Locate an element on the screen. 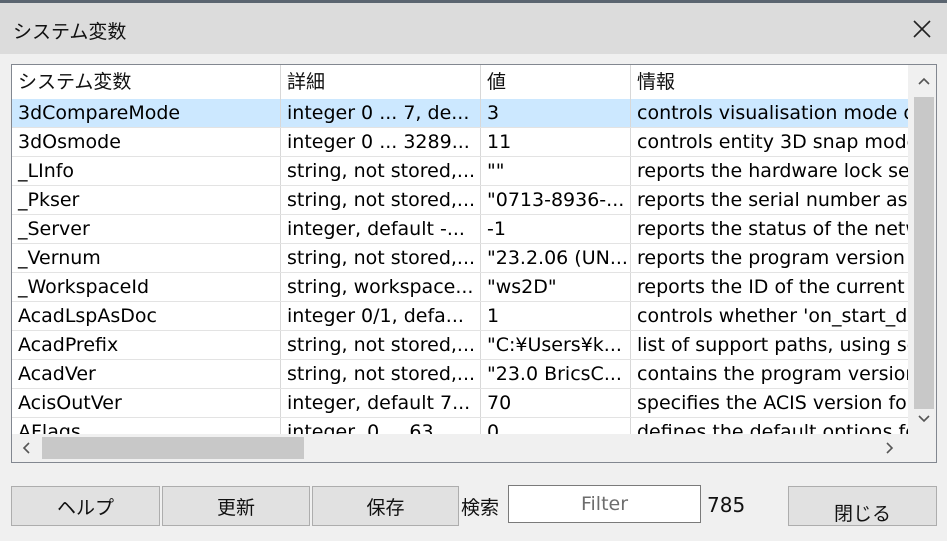 Image resolution: width=947 pixels, height=541 pixels. cell-value: "ws2D" is located at coordinates (522, 287).